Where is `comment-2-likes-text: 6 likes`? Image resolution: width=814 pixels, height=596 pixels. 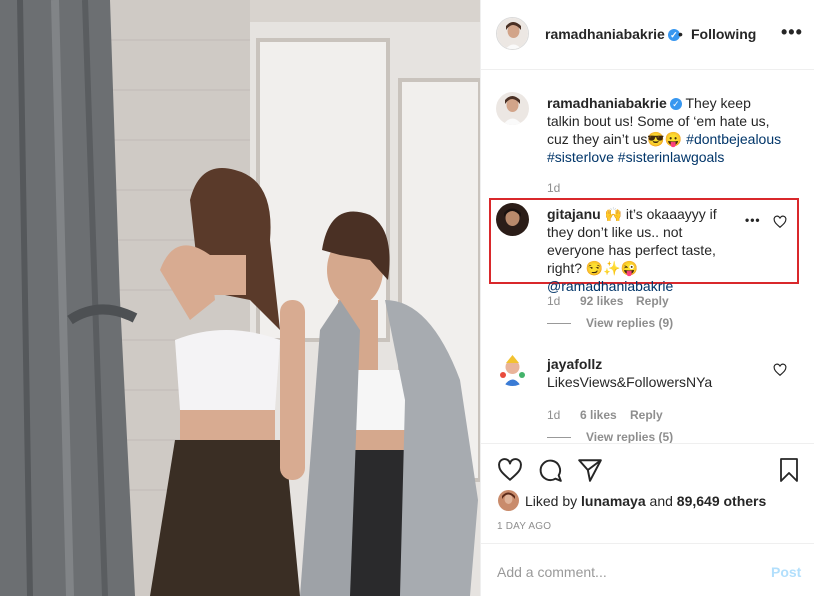
comment-2-likes-text: 6 likes is located at coordinates (598, 415).